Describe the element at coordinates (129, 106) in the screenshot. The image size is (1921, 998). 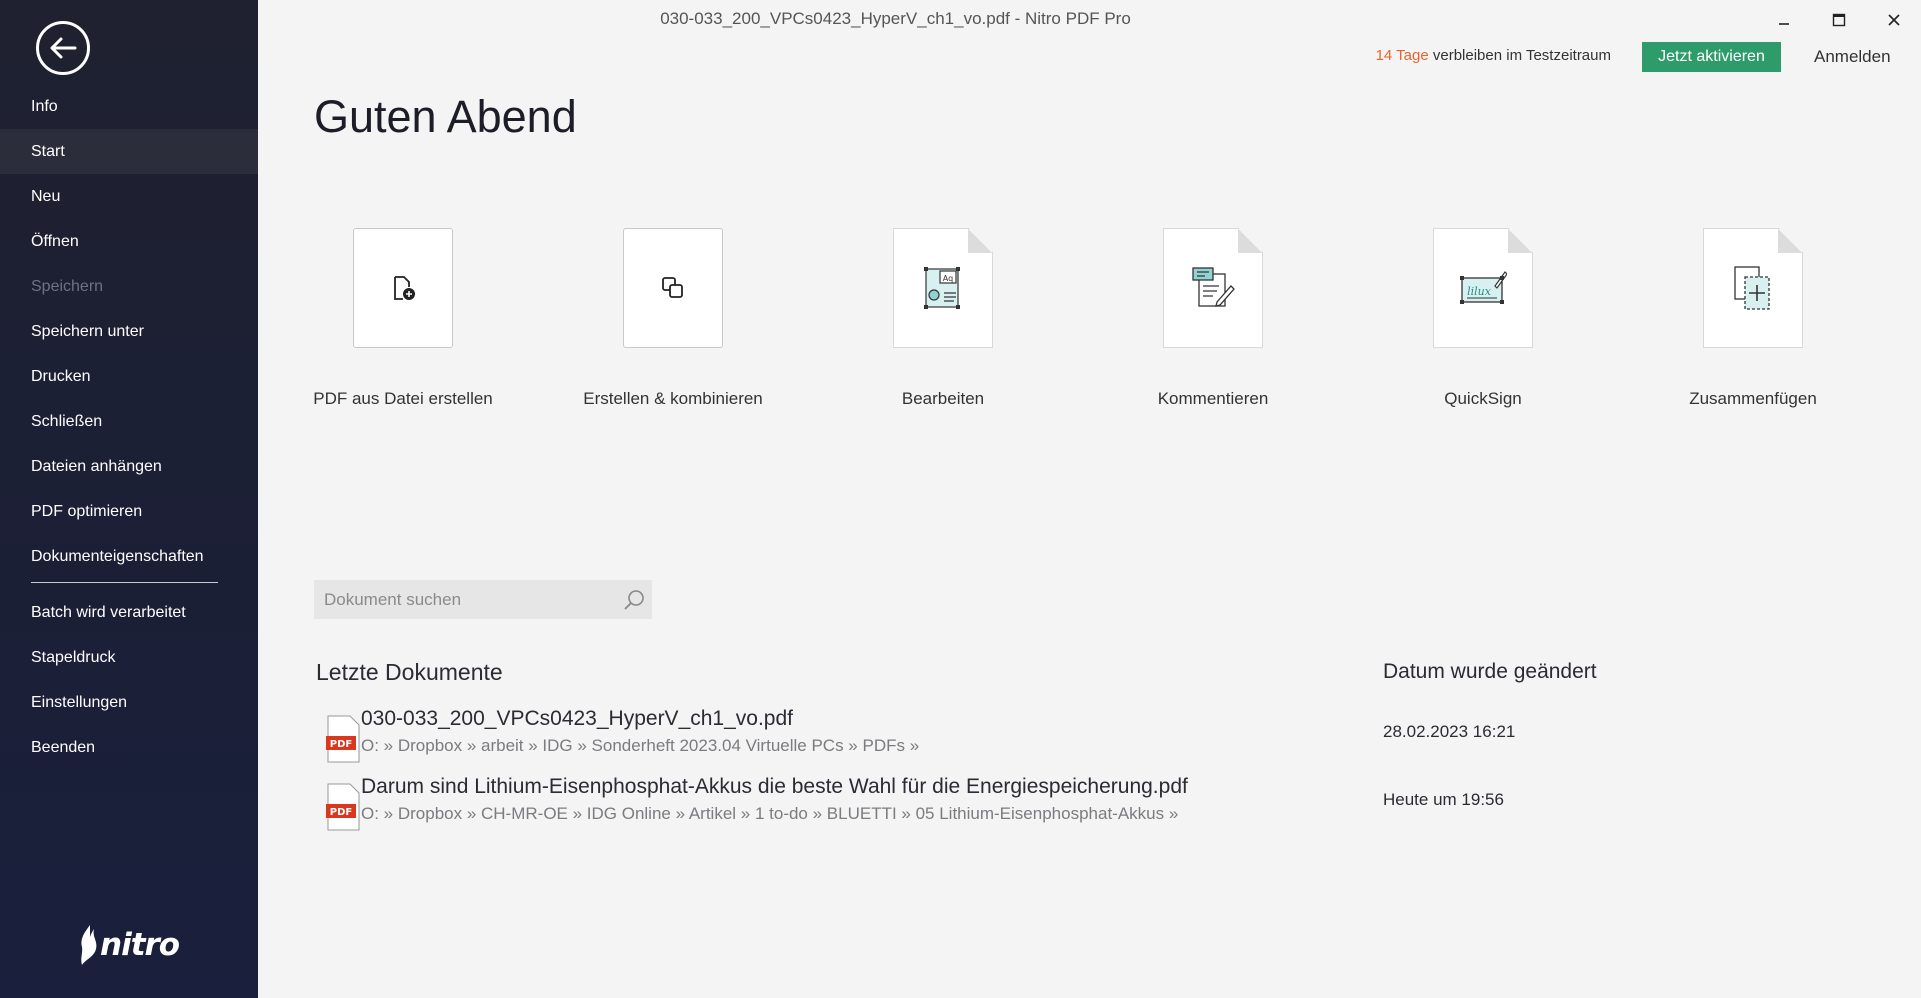
I see `sidebar-item-info: Info` at that location.